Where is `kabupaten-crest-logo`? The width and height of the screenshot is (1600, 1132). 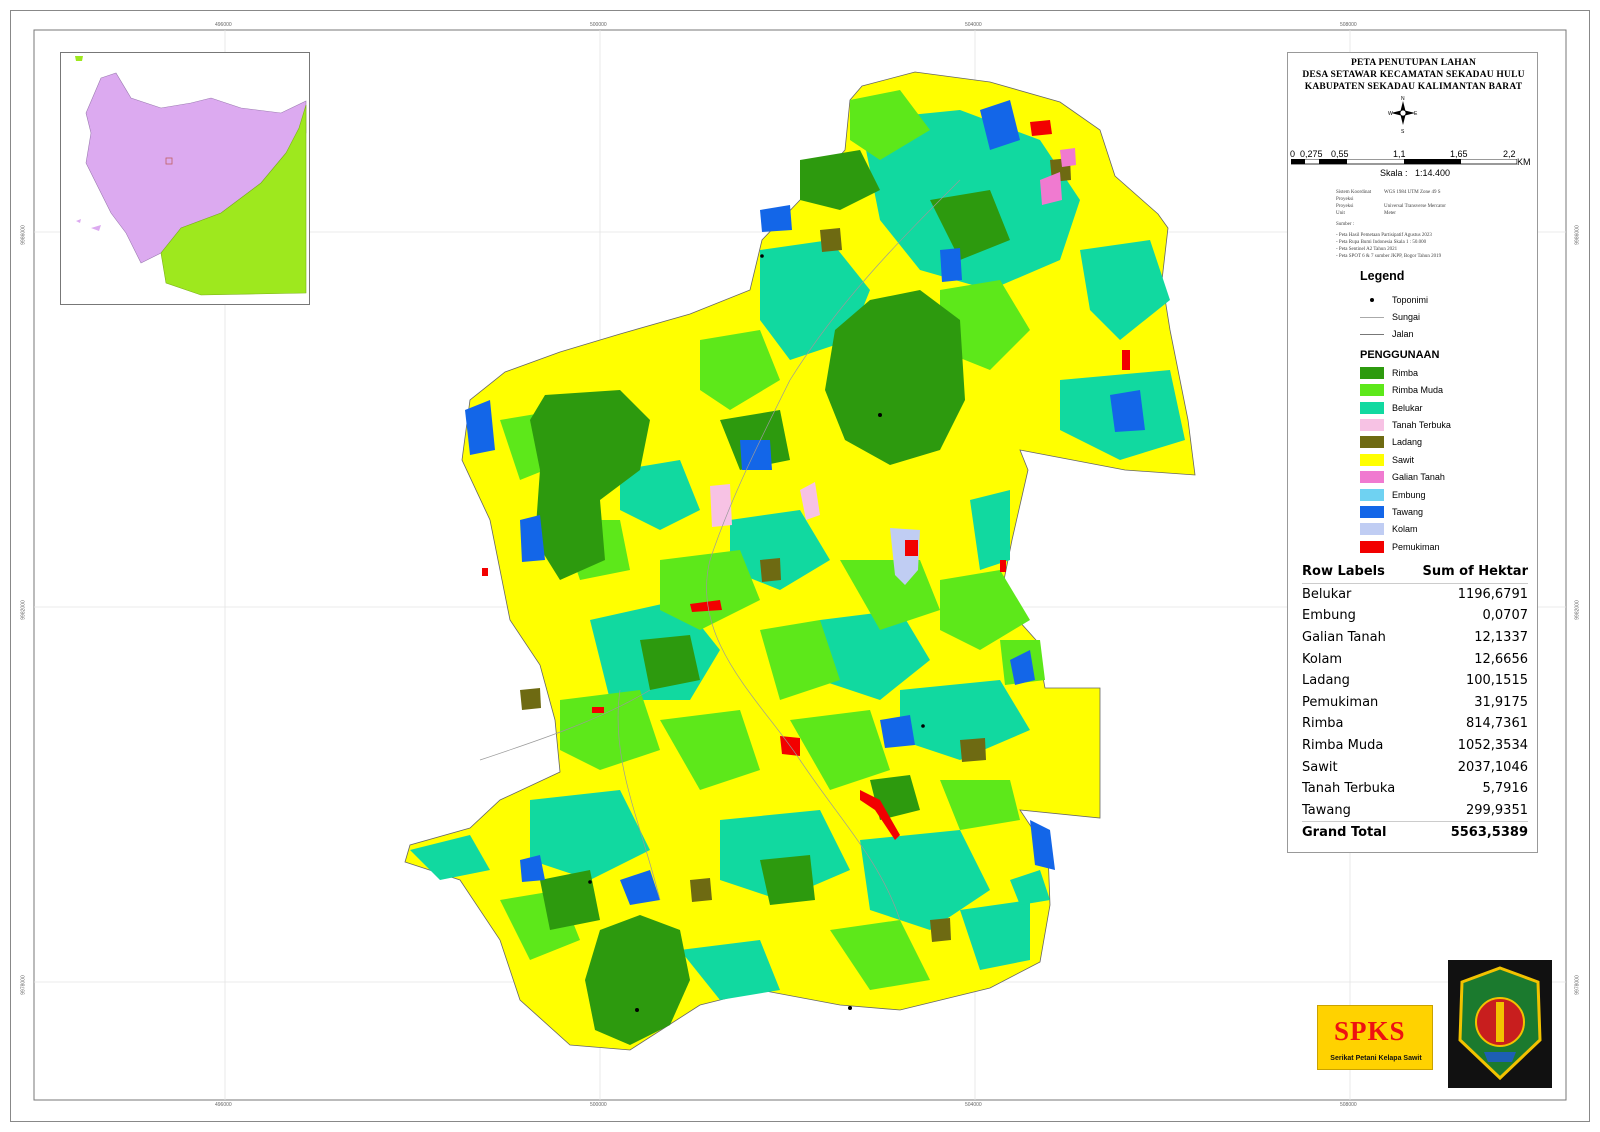 kabupaten-crest-logo is located at coordinates (1500, 1024).